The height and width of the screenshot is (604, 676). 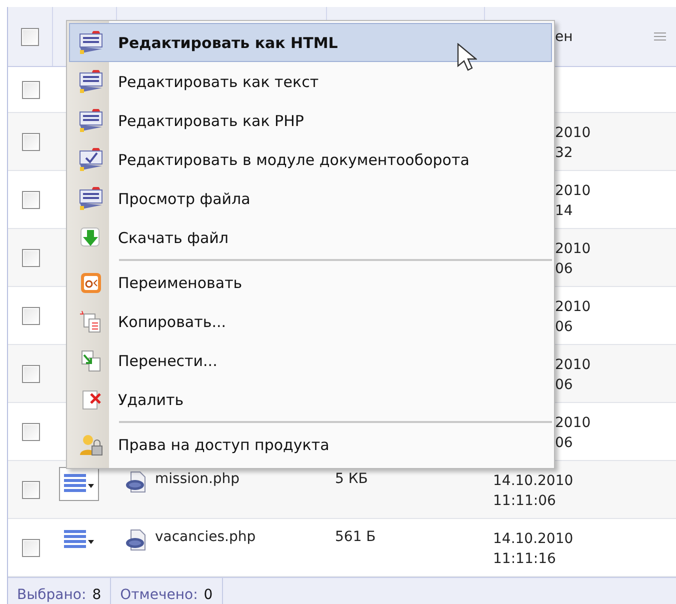 I want to click on file-name: vacancies.php, so click(x=205, y=537).